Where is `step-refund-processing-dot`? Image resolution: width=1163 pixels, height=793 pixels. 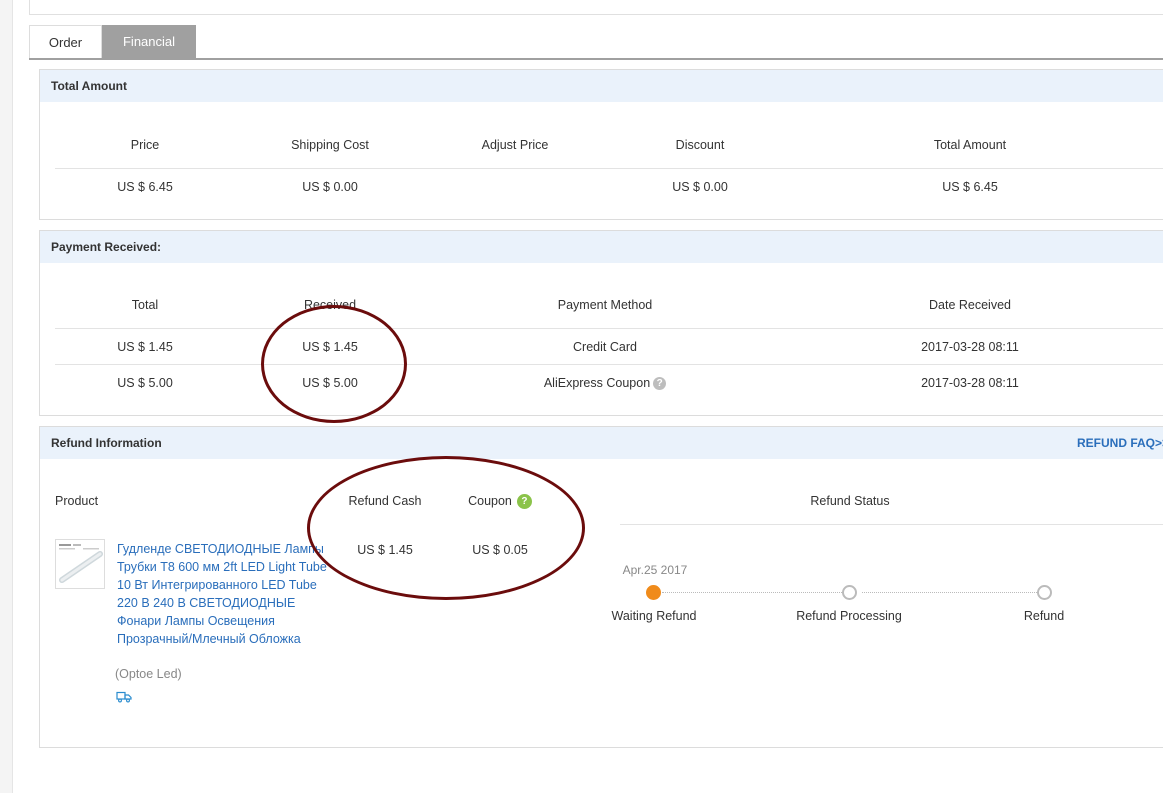
step-refund-processing-dot is located at coordinates (849, 592).